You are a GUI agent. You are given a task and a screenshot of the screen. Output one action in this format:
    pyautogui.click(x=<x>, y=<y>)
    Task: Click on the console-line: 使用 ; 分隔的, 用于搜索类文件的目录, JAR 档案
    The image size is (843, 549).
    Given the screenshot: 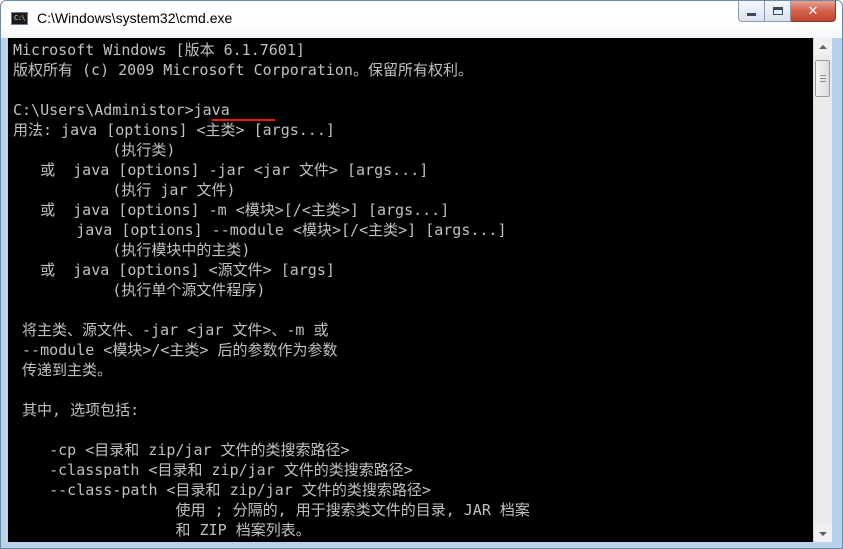 What is the action you would take?
    pyautogui.click(x=271, y=510)
    